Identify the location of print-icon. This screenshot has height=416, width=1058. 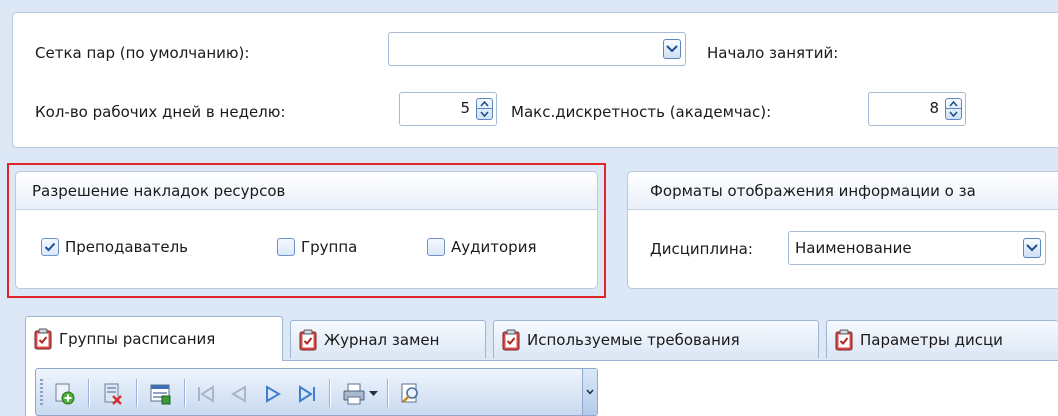
(354, 394).